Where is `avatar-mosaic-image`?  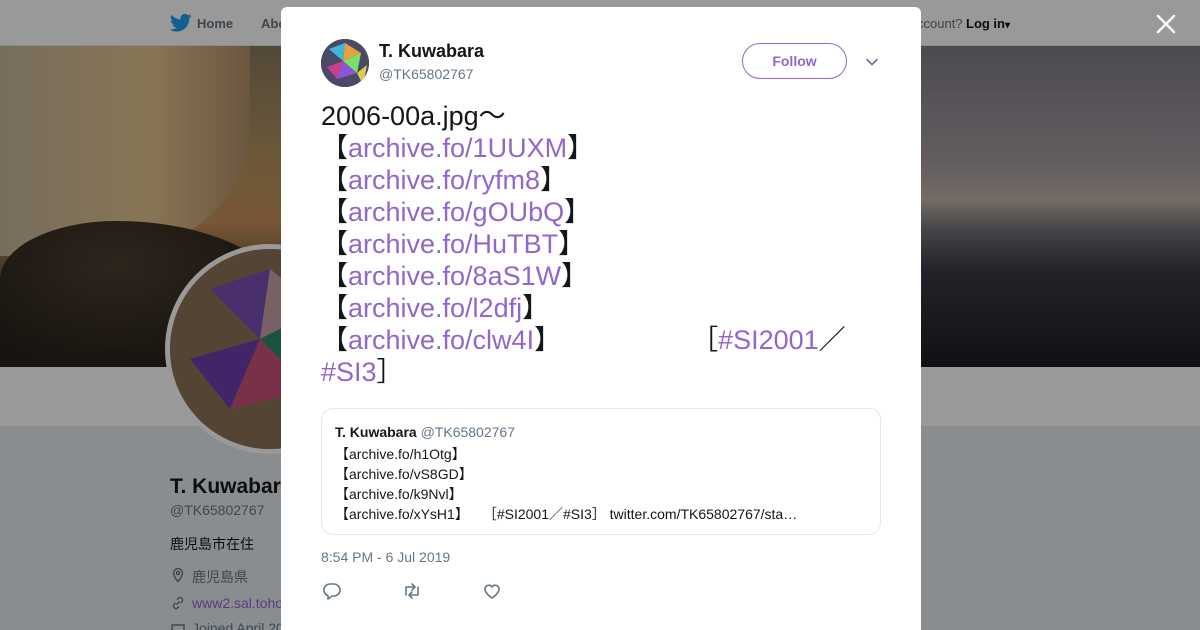 avatar-mosaic-image is located at coordinates (345, 63).